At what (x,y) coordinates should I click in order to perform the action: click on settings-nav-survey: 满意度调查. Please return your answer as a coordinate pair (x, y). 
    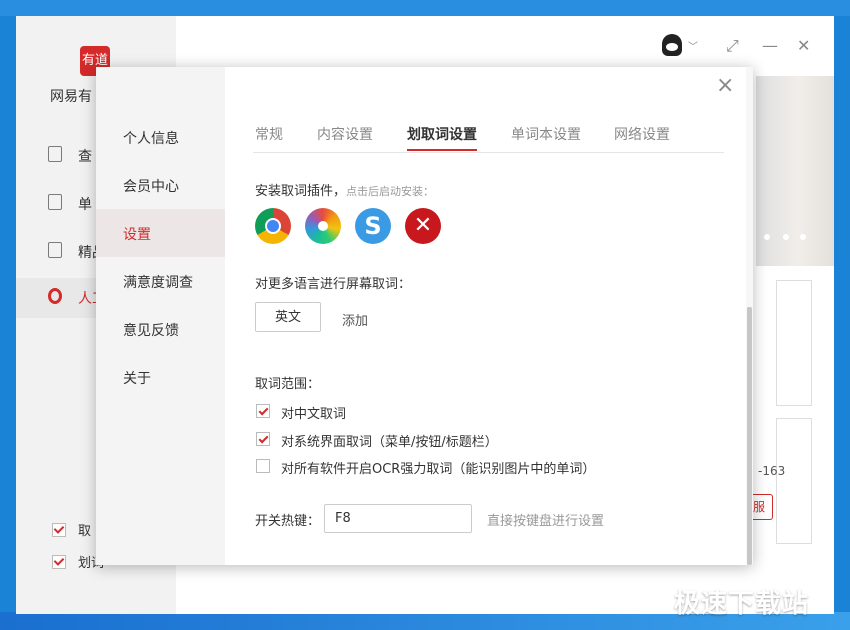
    Looking at the image, I should click on (160, 281).